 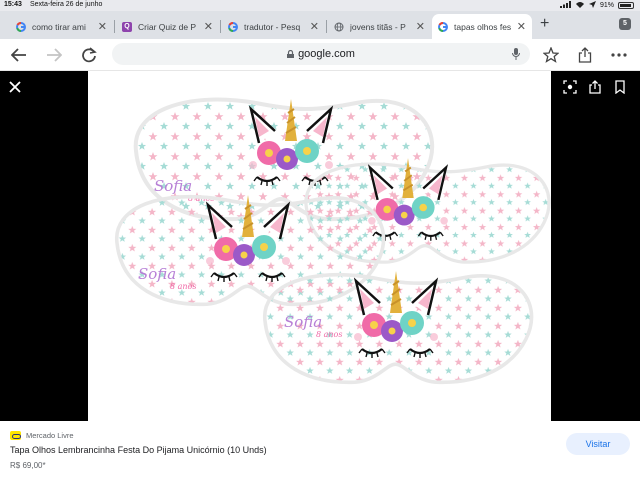 I want to click on address-bar: google.com, so click(x=321, y=54).